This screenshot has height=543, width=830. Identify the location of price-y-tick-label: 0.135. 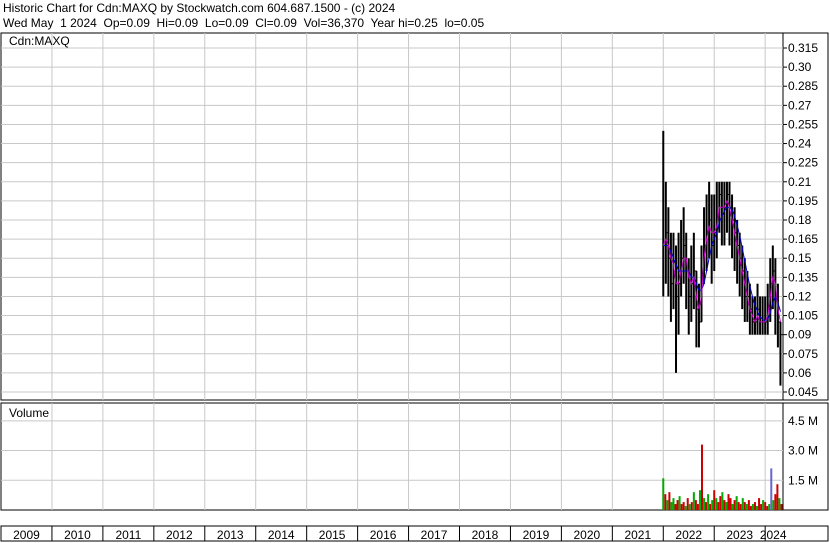
(803, 277).